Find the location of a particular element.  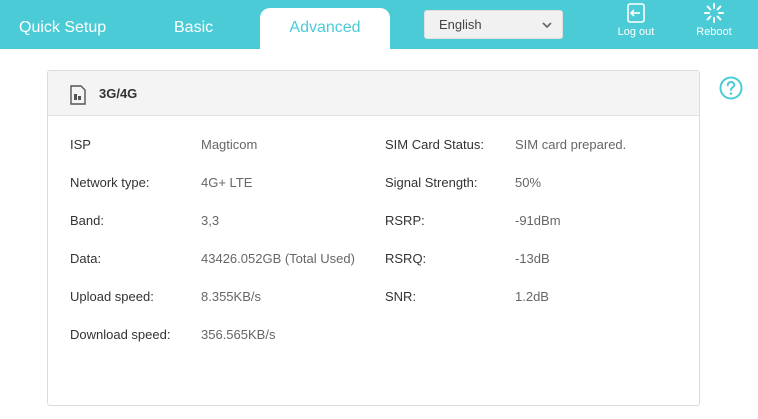

help-icon is located at coordinates (731, 88).